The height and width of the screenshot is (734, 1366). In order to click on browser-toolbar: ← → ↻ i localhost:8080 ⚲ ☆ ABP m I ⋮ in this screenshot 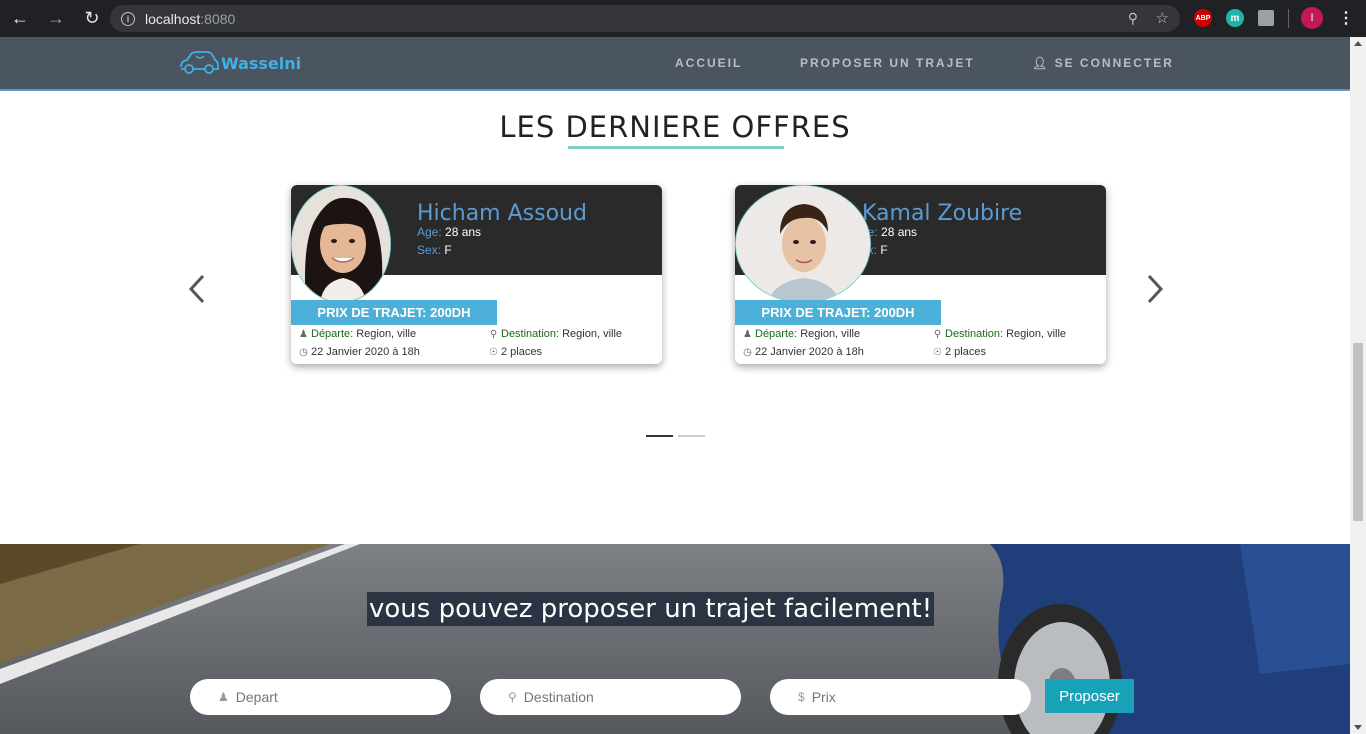, I will do `click(683, 18)`.